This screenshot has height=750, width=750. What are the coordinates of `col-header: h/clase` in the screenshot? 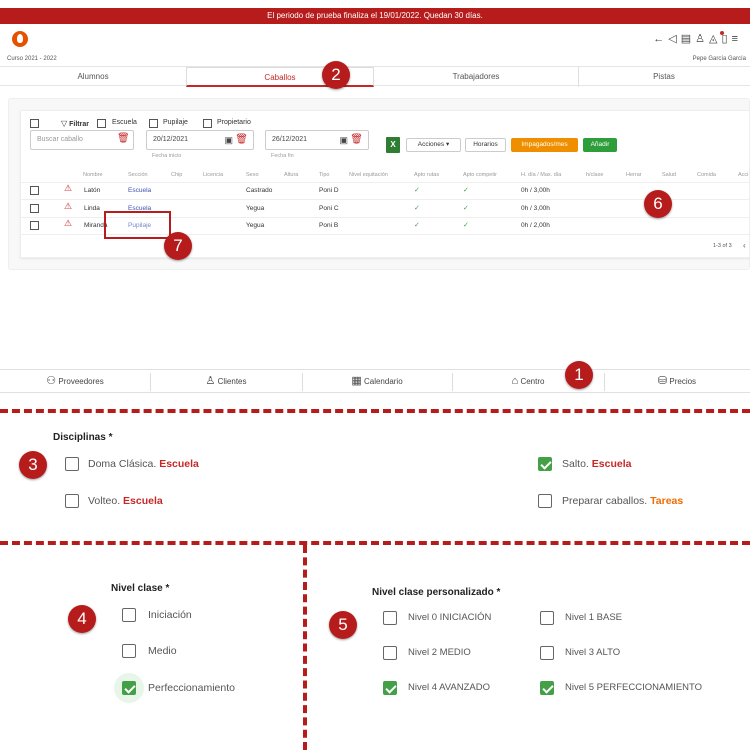 It's located at (594, 175).